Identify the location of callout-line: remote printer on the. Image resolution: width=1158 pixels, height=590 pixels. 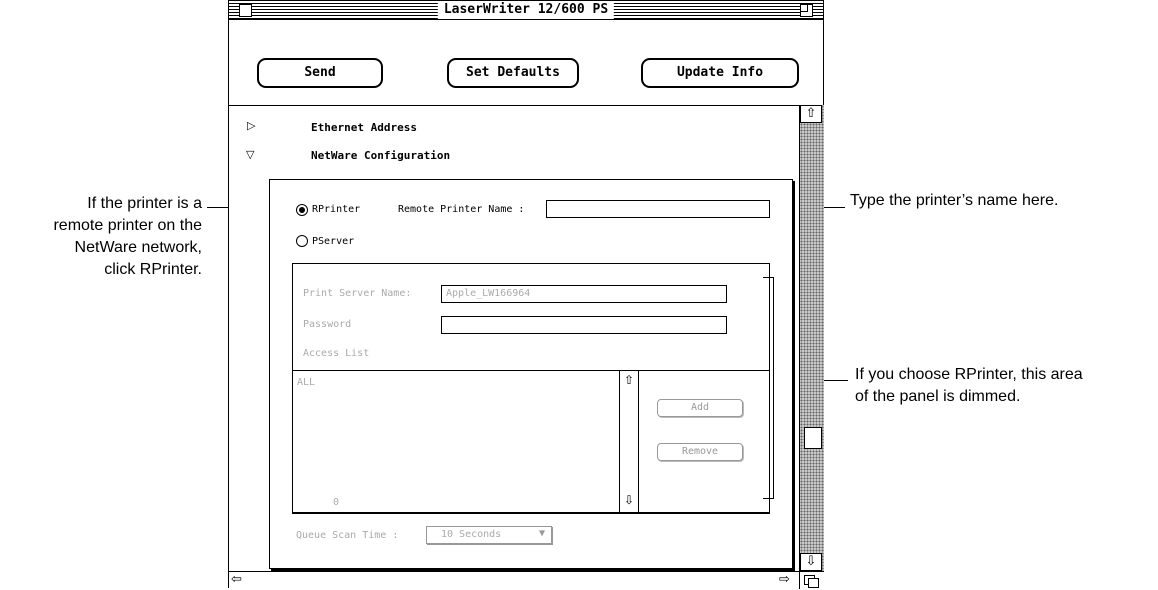
(127, 225).